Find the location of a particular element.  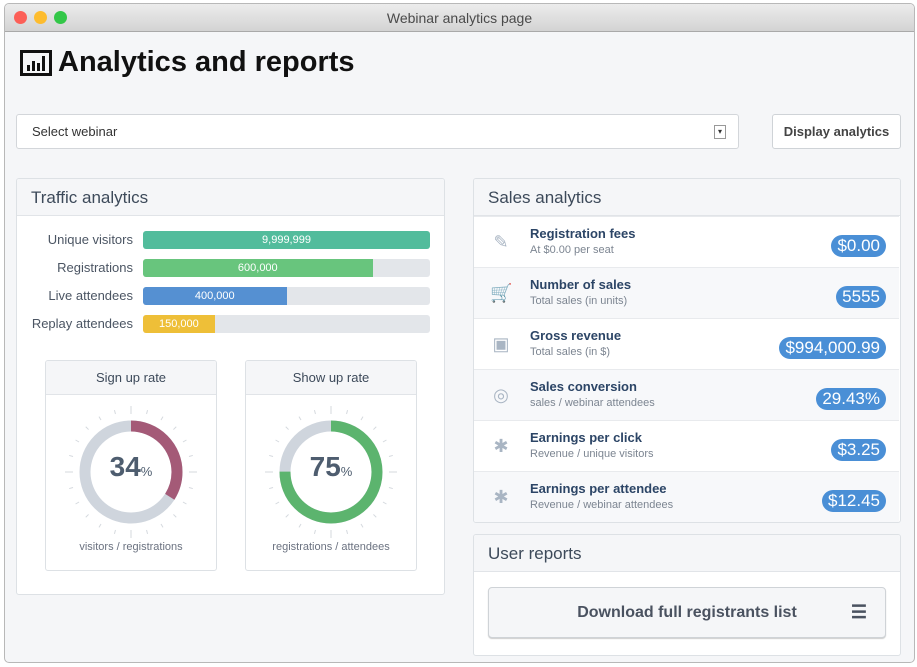

user-reports-title: User reports is located at coordinates (687, 553).